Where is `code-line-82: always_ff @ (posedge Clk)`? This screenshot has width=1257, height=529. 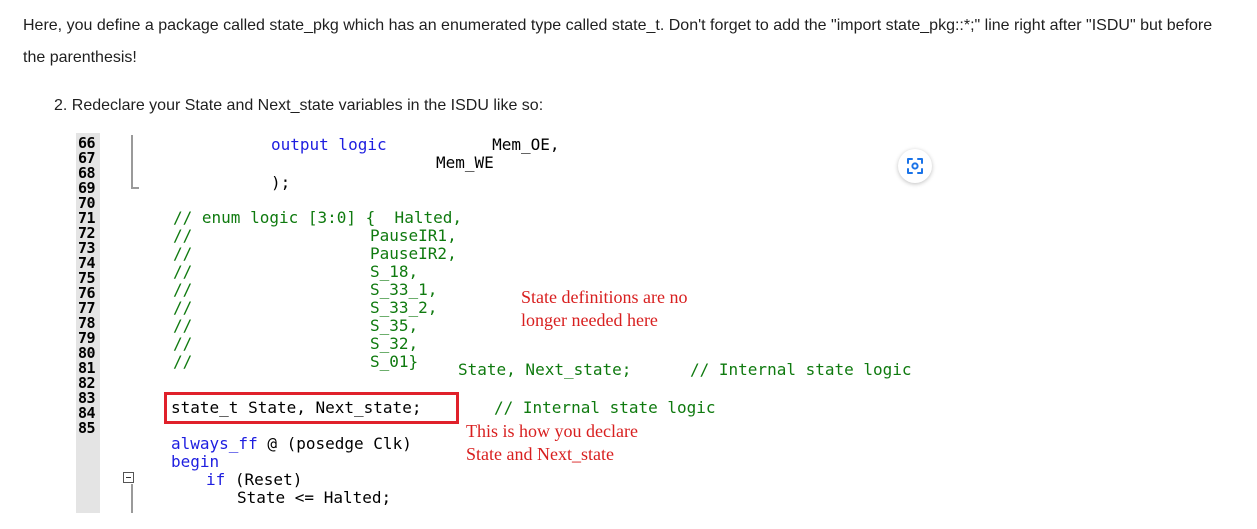
code-line-82: always_ff @ (posedge Clk) is located at coordinates (291, 444).